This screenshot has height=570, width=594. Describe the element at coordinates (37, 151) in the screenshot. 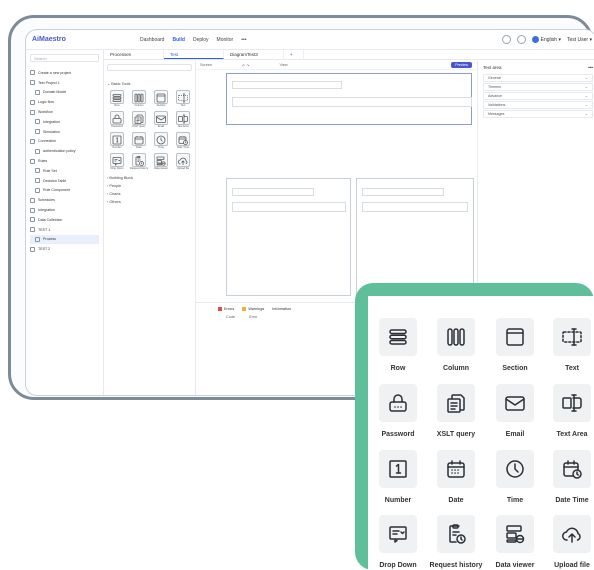

I see `policy-icon` at that location.